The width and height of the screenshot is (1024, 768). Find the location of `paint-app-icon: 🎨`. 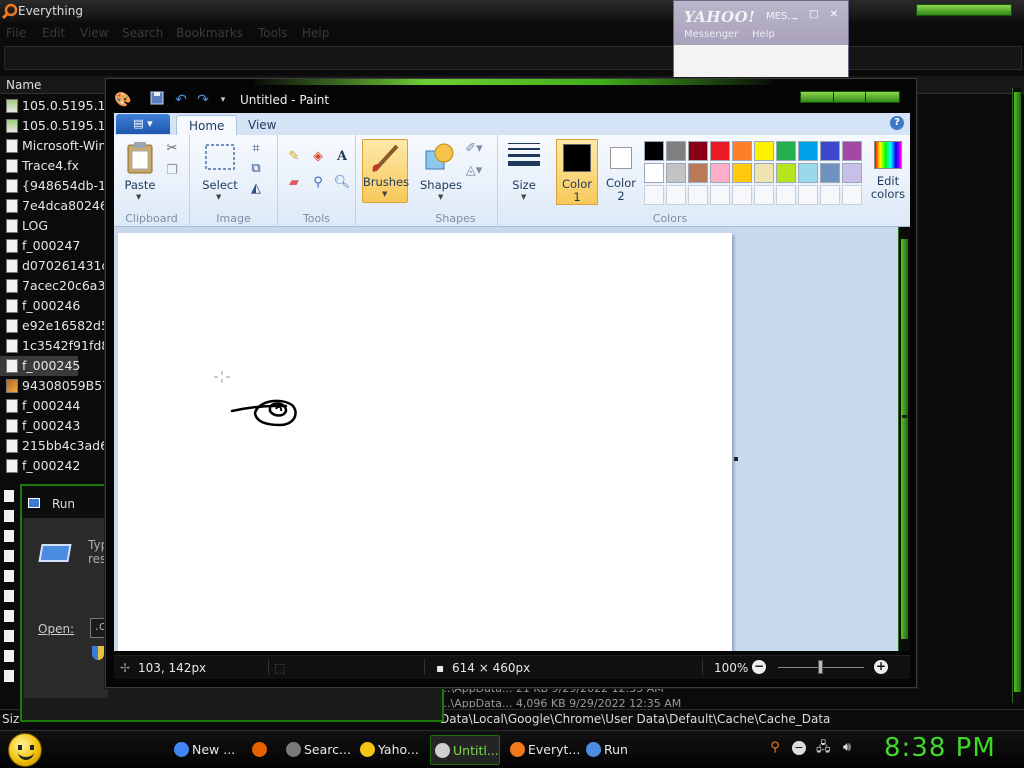

paint-app-icon: 🎨 is located at coordinates (123, 100).